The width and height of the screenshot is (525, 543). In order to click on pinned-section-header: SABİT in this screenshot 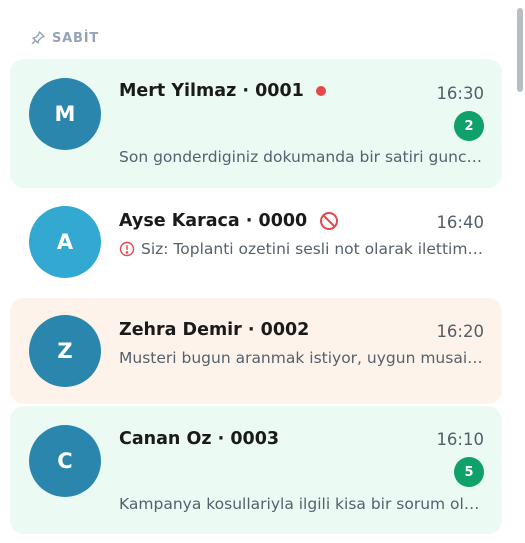, I will do `click(64, 38)`.